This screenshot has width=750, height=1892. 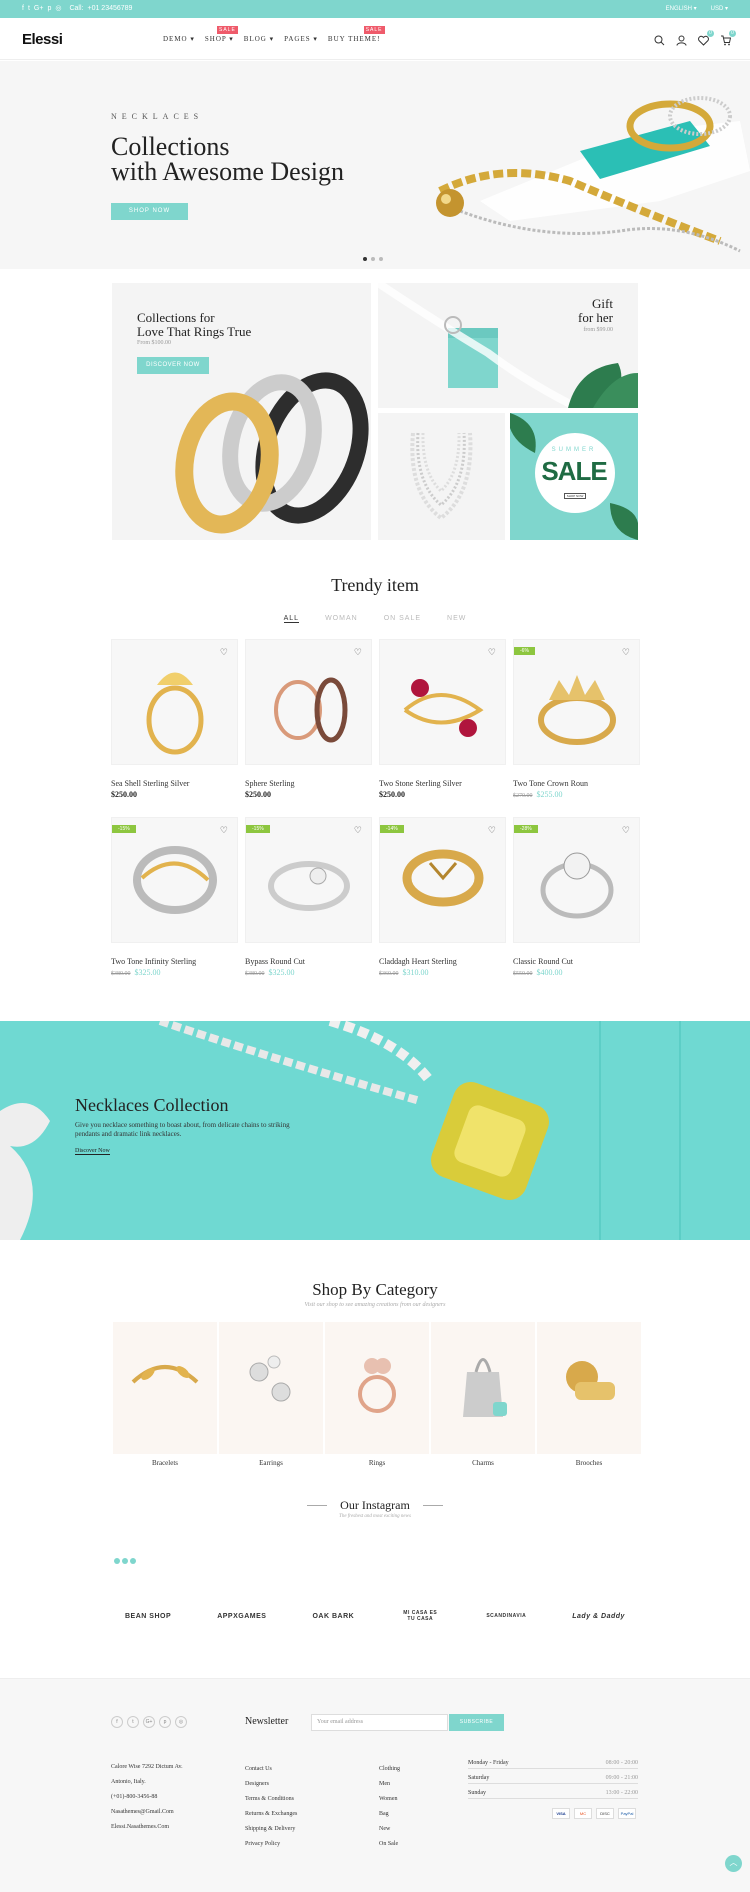 What do you see at coordinates (379, 1722) in the screenshot?
I see `newsletter-email-input: Your email address` at bounding box center [379, 1722].